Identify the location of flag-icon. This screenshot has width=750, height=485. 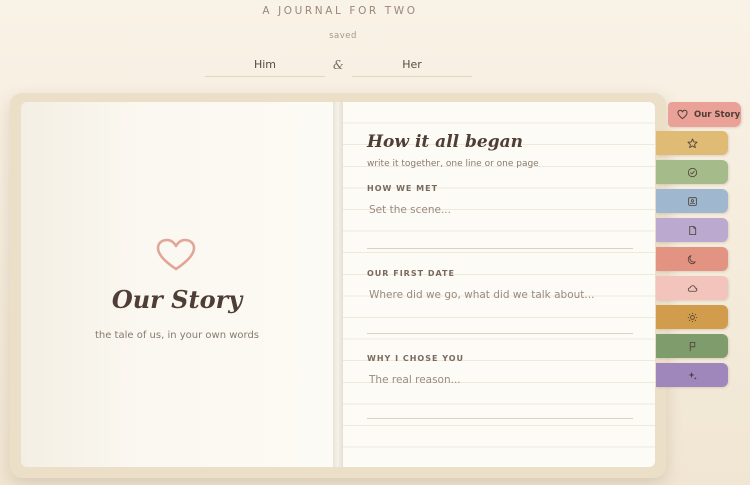
(692, 346).